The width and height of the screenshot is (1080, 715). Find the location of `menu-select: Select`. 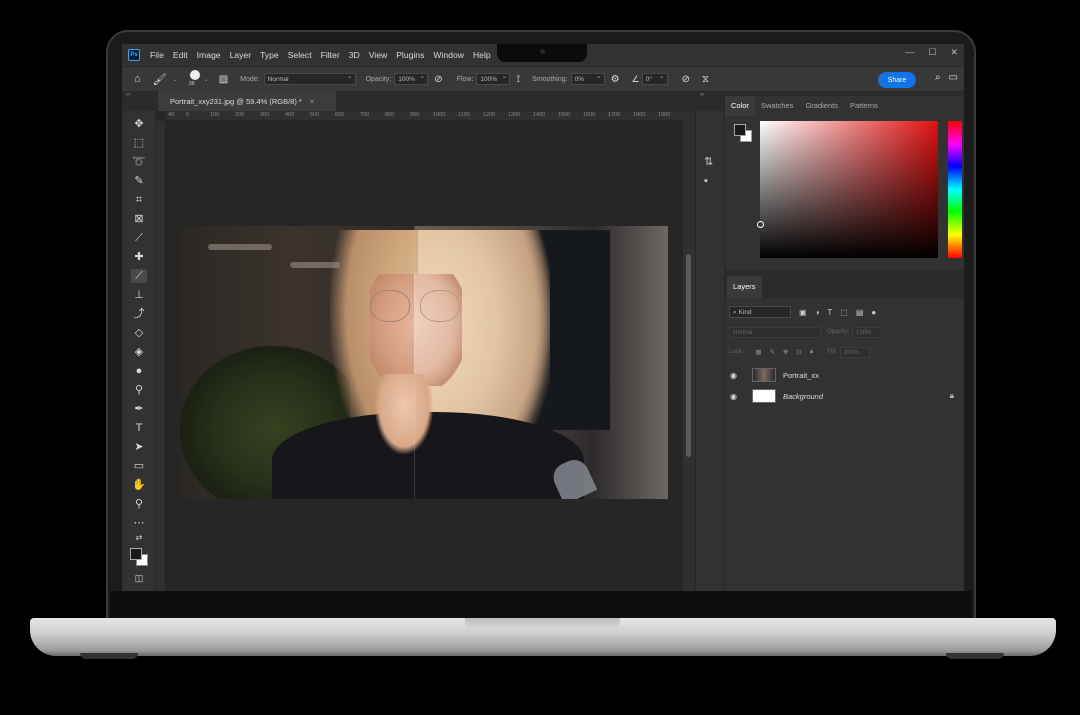

menu-select: Select is located at coordinates (300, 55).